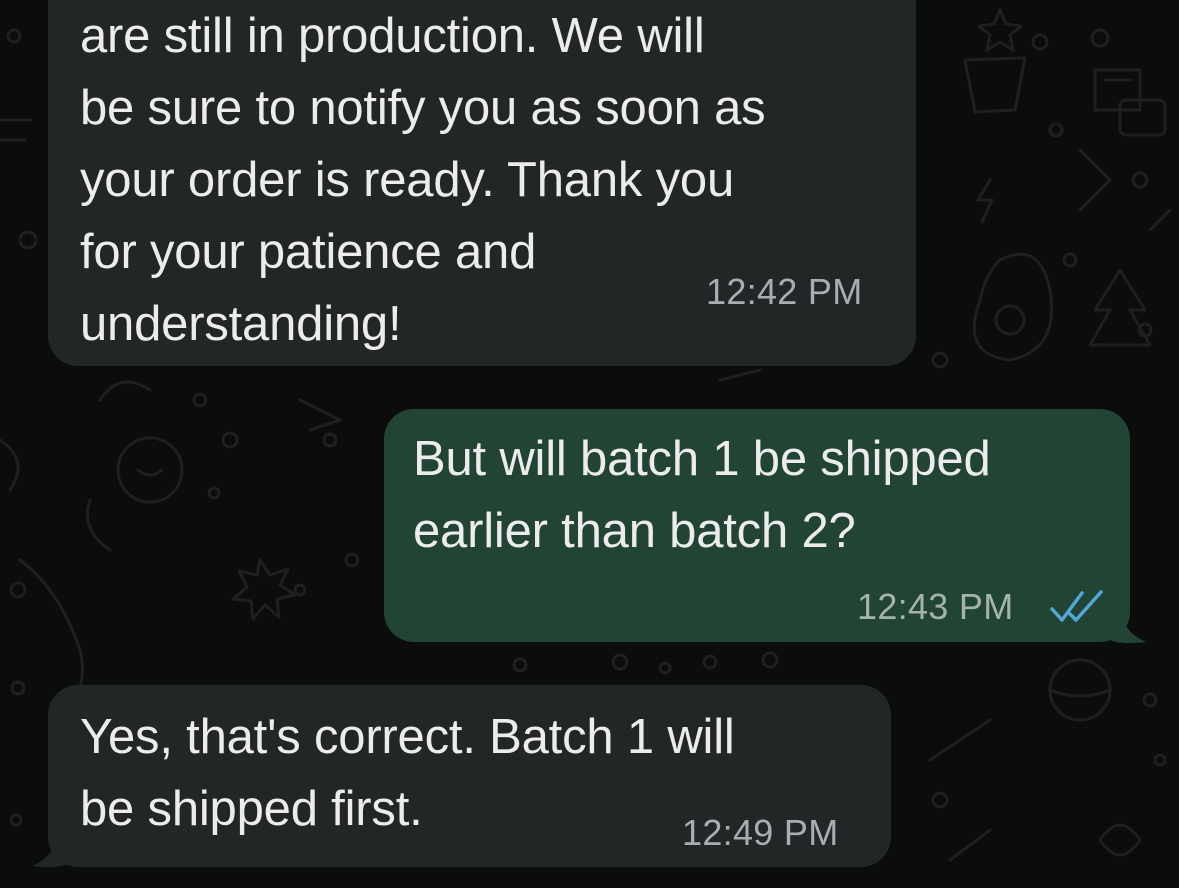  What do you see at coordinates (935, 606) in the screenshot?
I see `message-timestamp: 12:43 PM` at bounding box center [935, 606].